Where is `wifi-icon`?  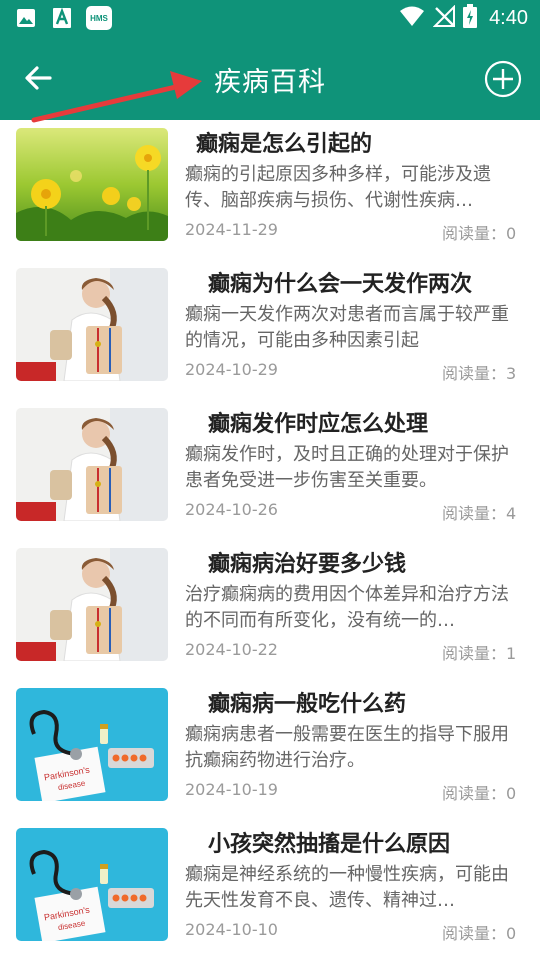
wifi-icon is located at coordinates (412, 18).